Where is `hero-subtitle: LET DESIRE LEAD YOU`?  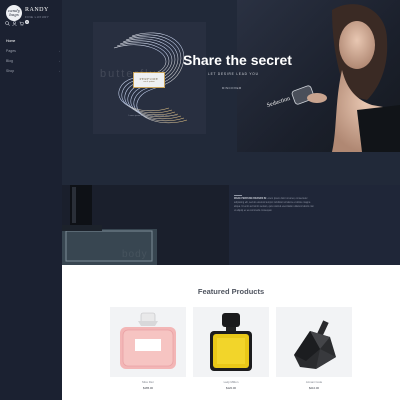
hero-subtitle: LET DESIRE LEAD YOU is located at coordinates (233, 74).